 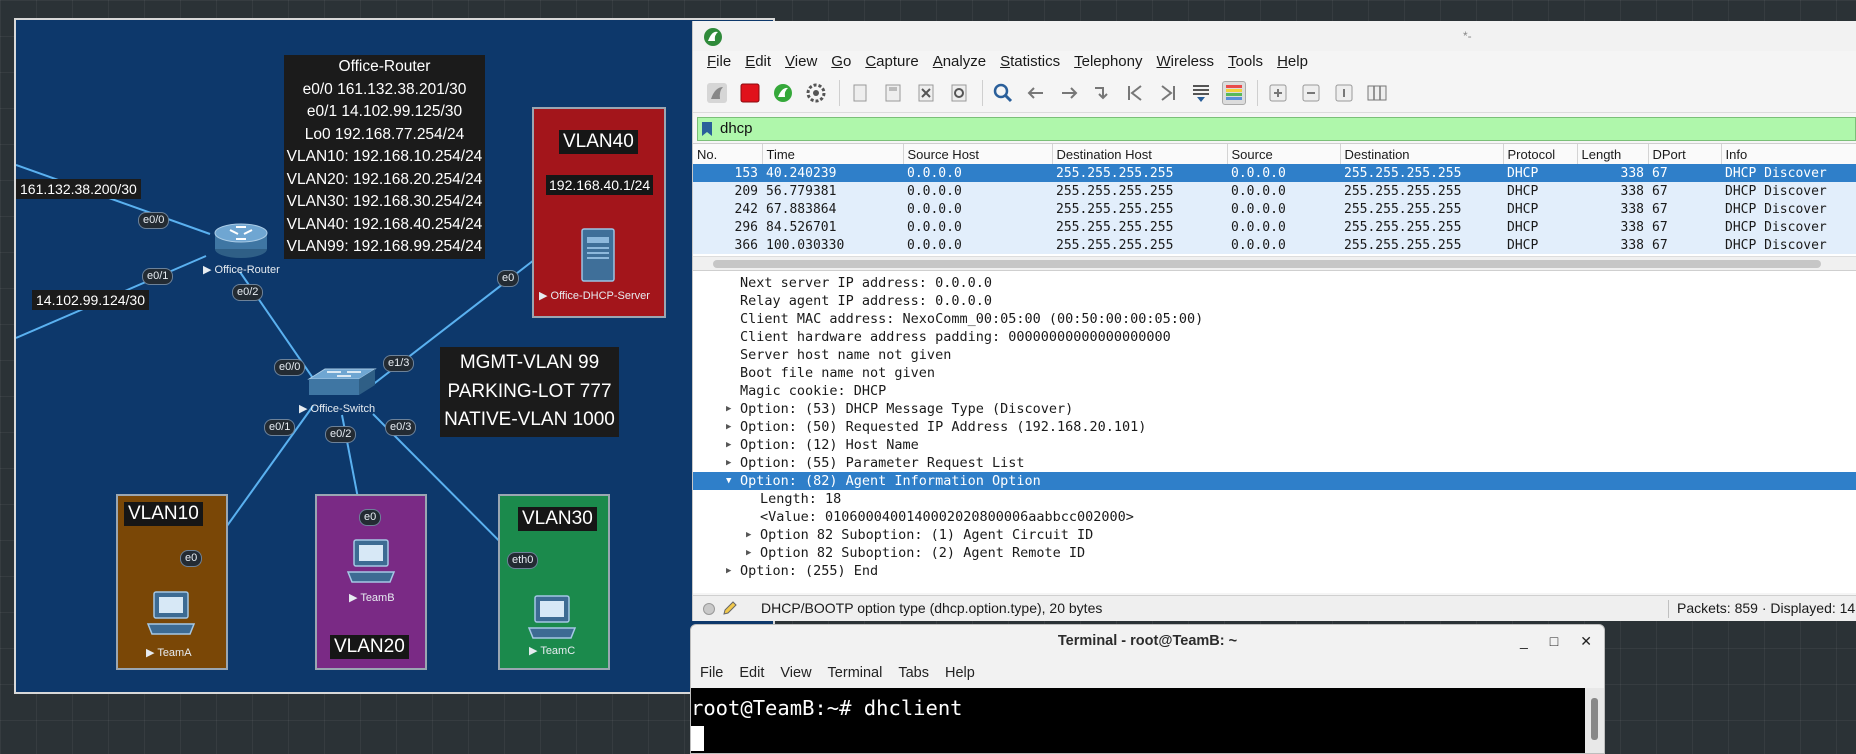 What do you see at coordinates (1788, 154) in the screenshot?
I see `column-header-info: Info` at bounding box center [1788, 154].